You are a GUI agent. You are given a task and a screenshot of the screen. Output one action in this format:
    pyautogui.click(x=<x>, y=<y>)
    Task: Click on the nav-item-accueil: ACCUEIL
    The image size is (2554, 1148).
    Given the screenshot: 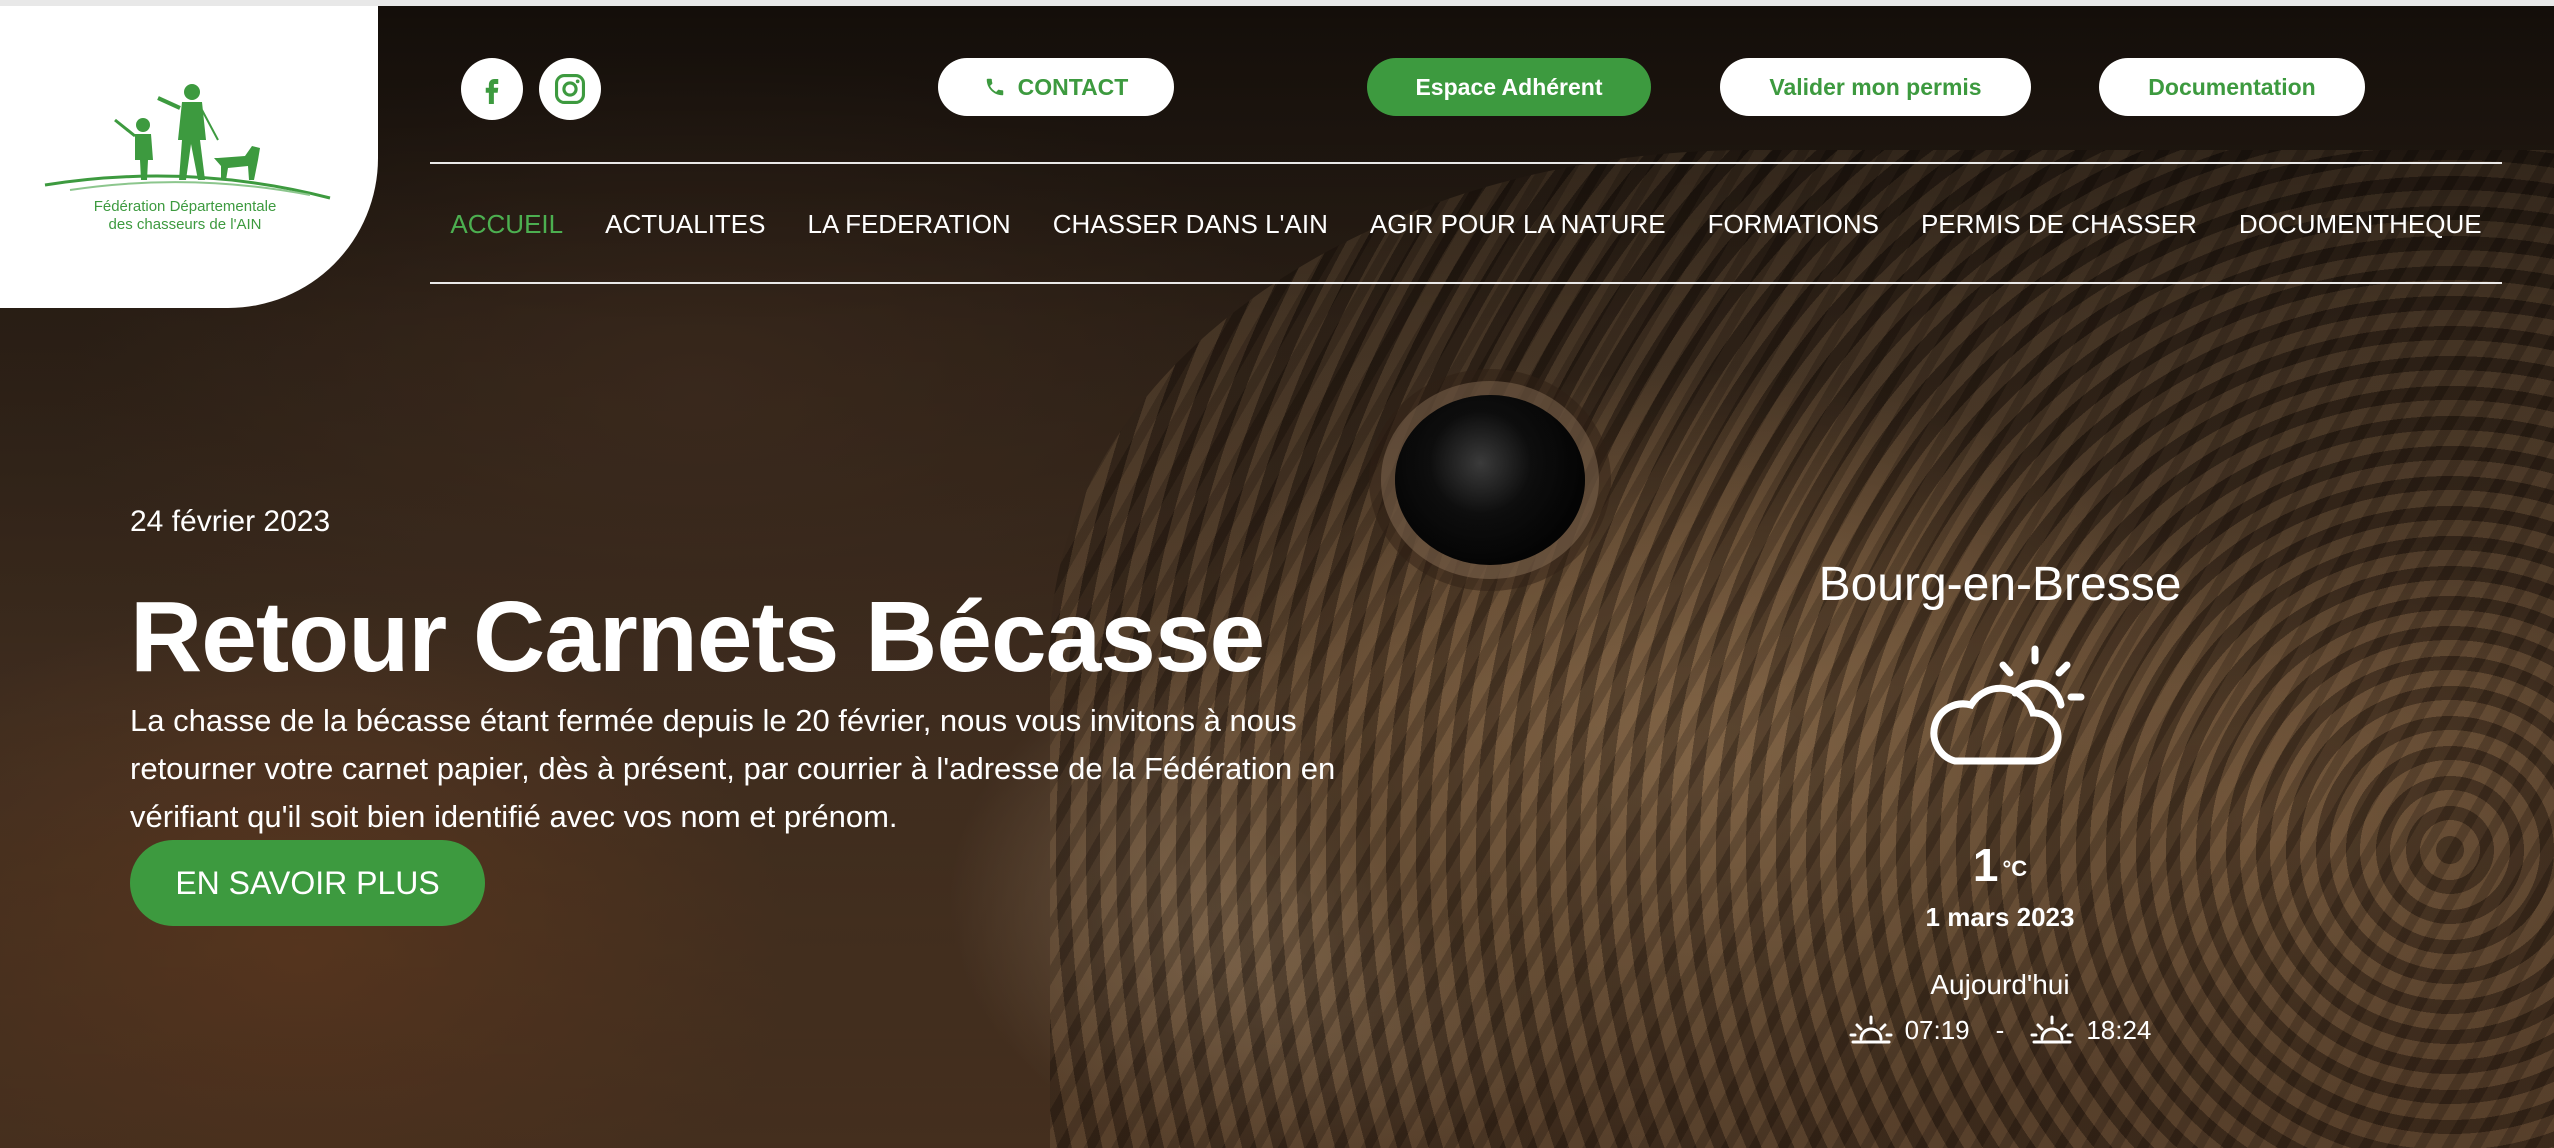 What is the action you would take?
    pyautogui.click(x=506, y=224)
    